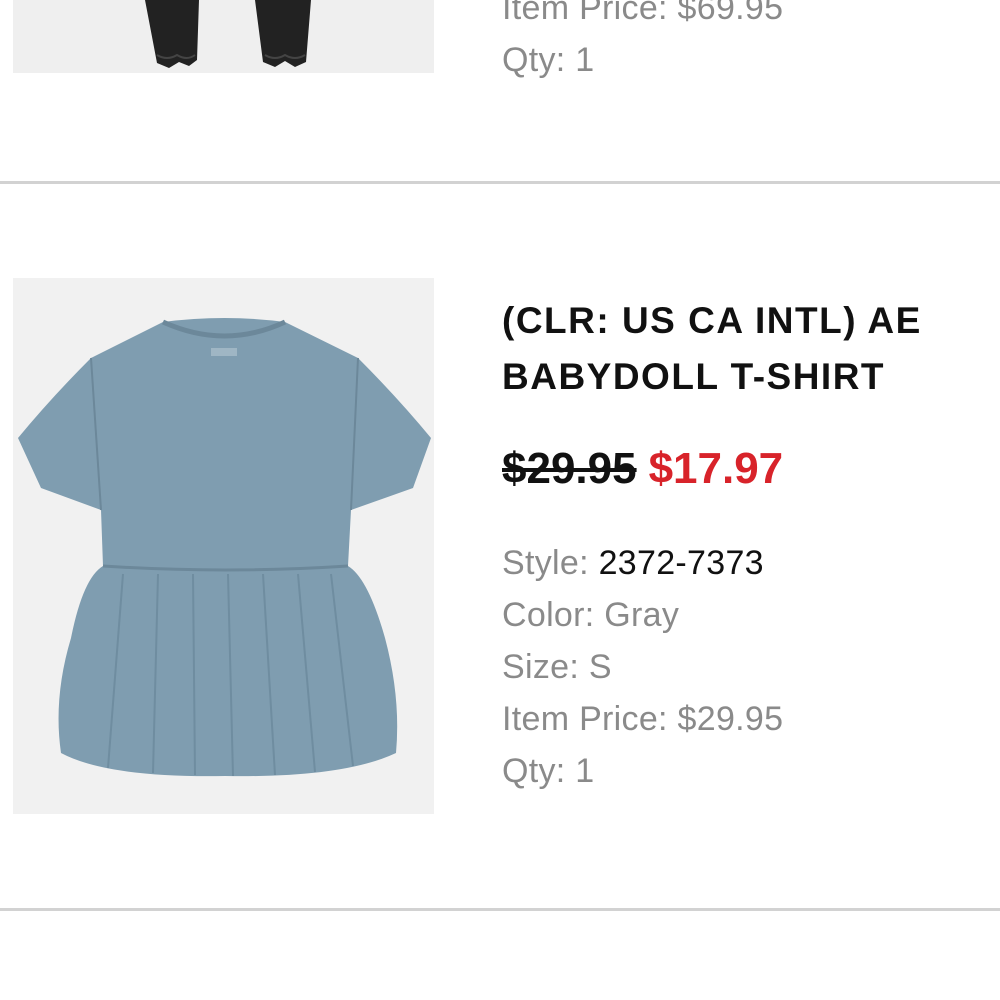 This screenshot has width=1000, height=1000. What do you see at coordinates (541, 667) in the screenshot?
I see `size-label: Size:` at bounding box center [541, 667].